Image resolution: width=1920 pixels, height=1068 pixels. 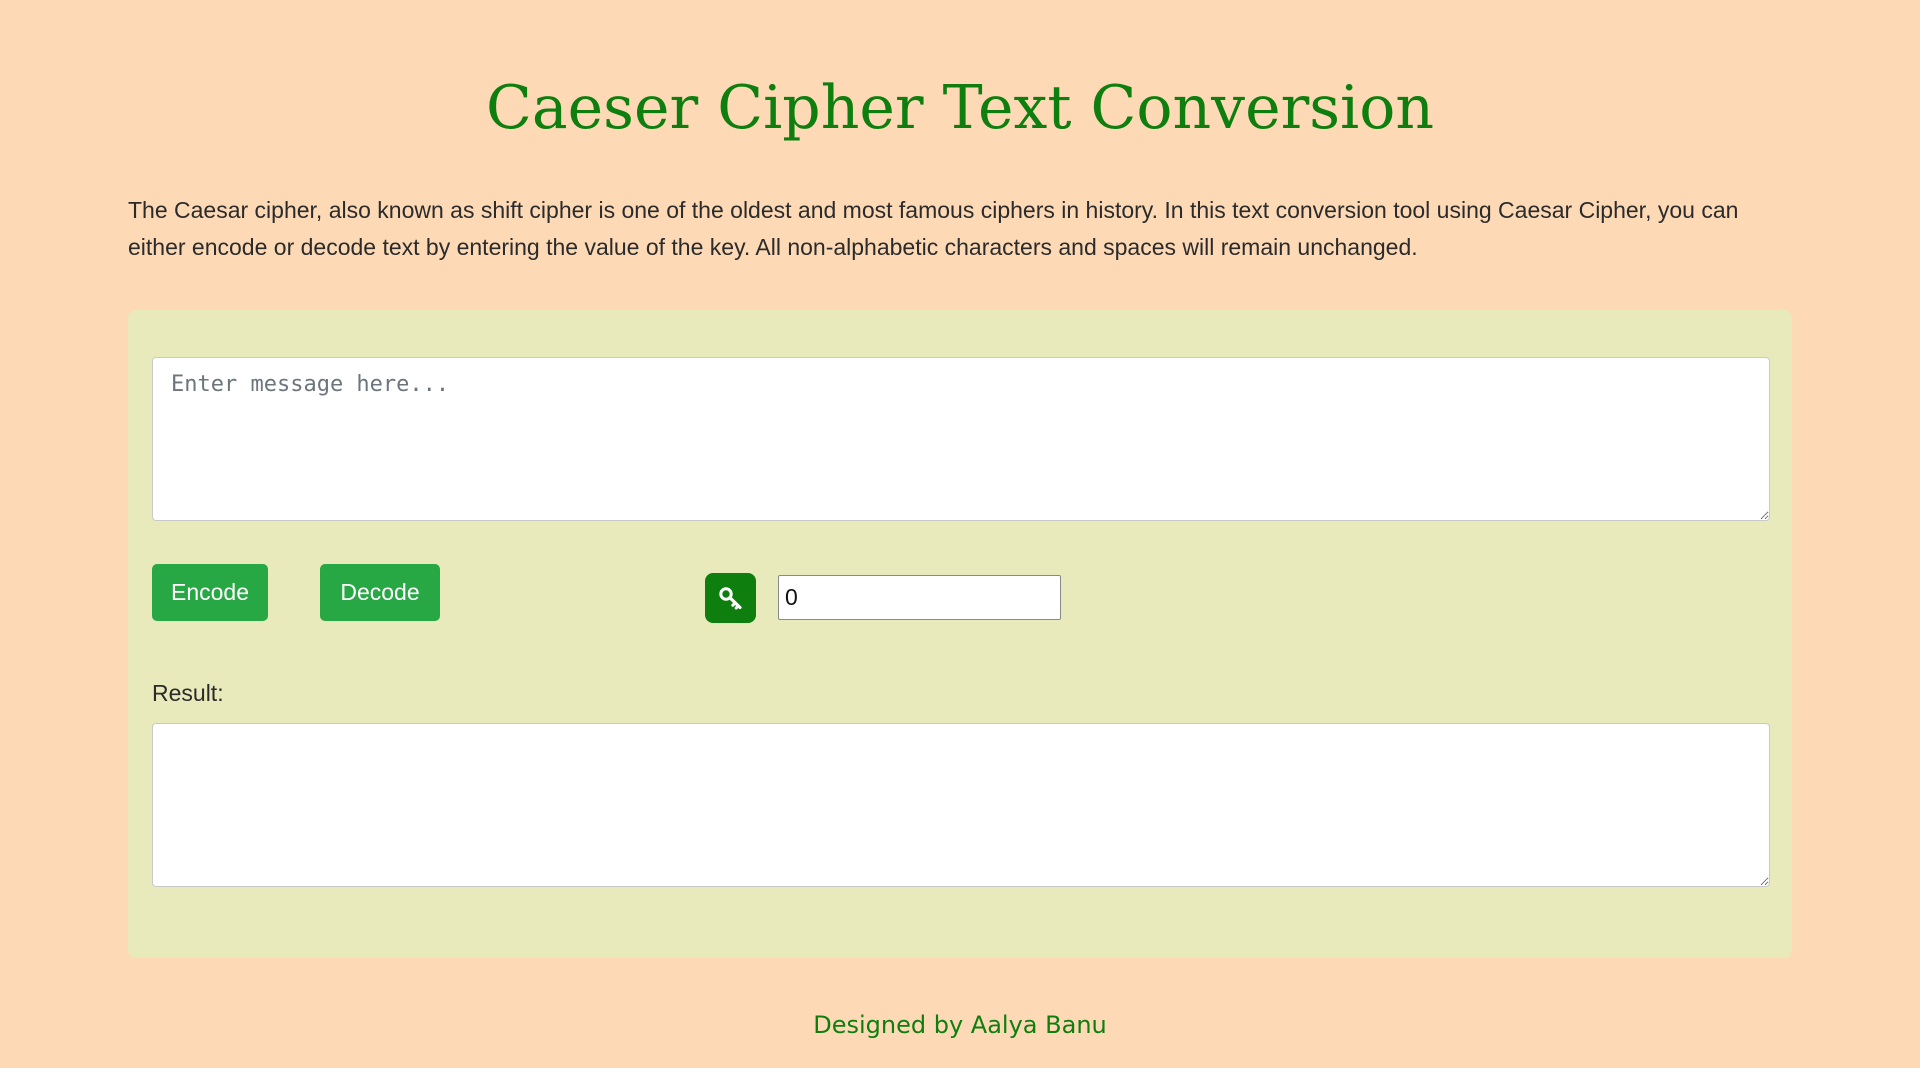 What do you see at coordinates (210, 592) in the screenshot?
I see `encode-button: Encode` at bounding box center [210, 592].